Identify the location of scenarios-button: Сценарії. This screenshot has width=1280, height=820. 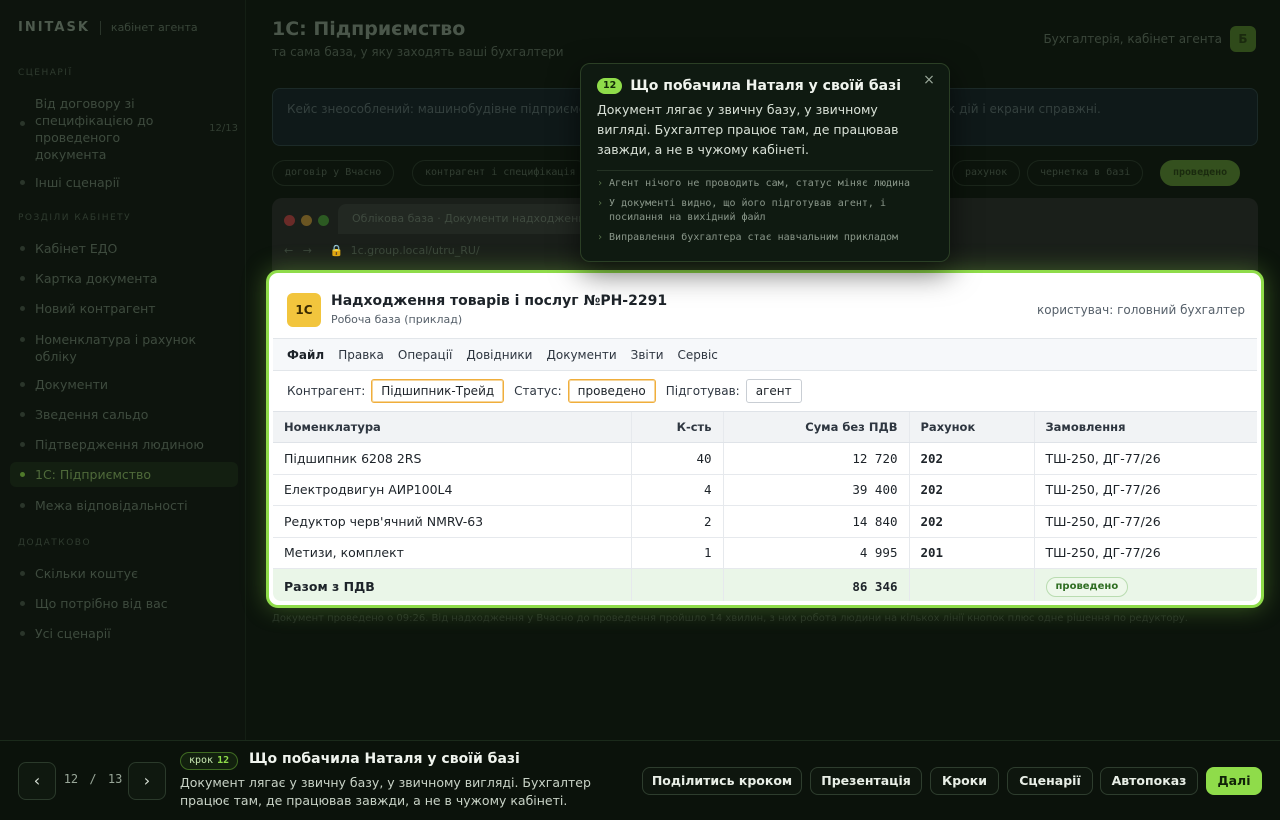
(1050, 781).